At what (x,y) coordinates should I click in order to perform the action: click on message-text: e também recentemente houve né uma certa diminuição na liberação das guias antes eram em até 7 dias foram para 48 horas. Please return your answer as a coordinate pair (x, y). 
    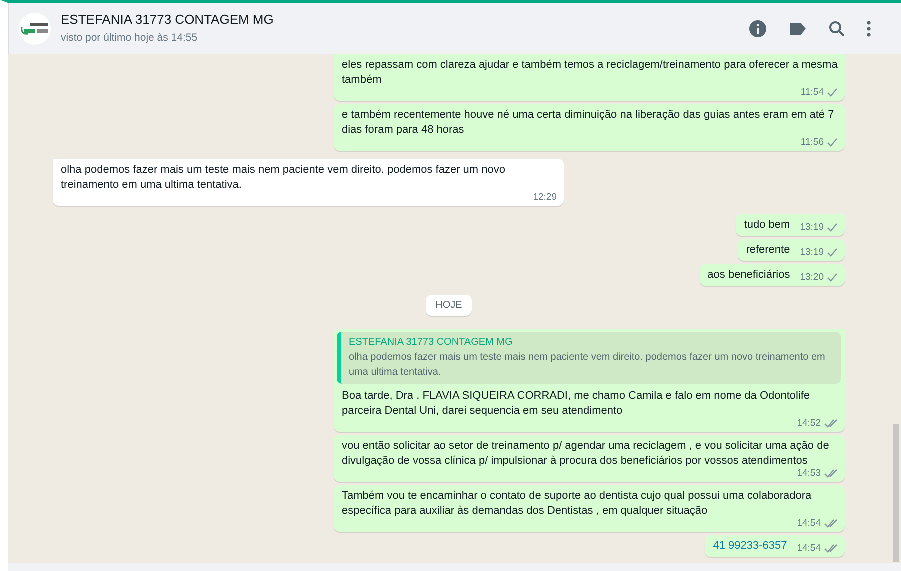
    Looking at the image, I should click on (589, 123).